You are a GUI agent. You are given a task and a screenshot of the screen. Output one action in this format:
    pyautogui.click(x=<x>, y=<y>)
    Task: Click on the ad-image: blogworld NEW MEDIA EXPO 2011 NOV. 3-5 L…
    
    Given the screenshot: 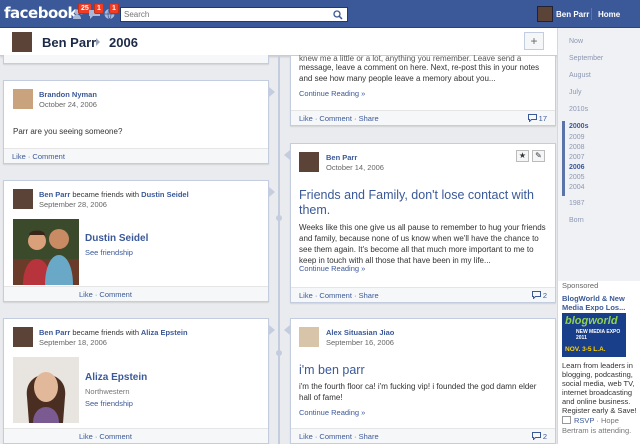 What is the action you would take?
    pyautogui.click(x=594, y=335)
    